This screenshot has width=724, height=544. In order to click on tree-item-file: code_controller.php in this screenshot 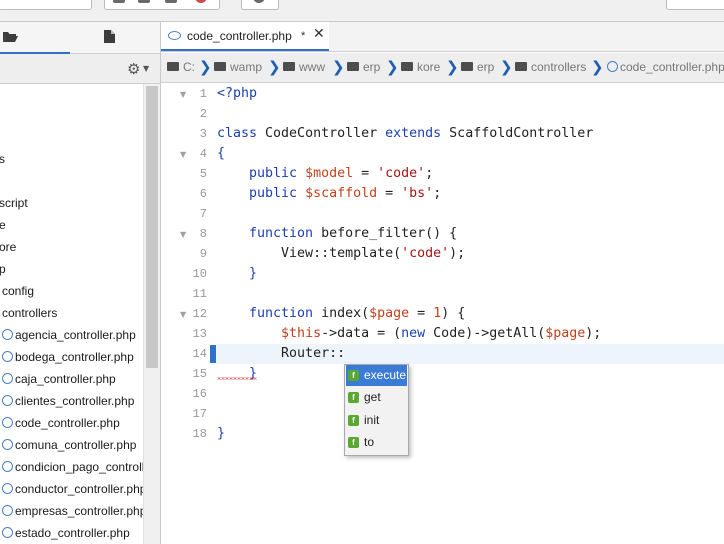, I will do `click(61, 423)`.